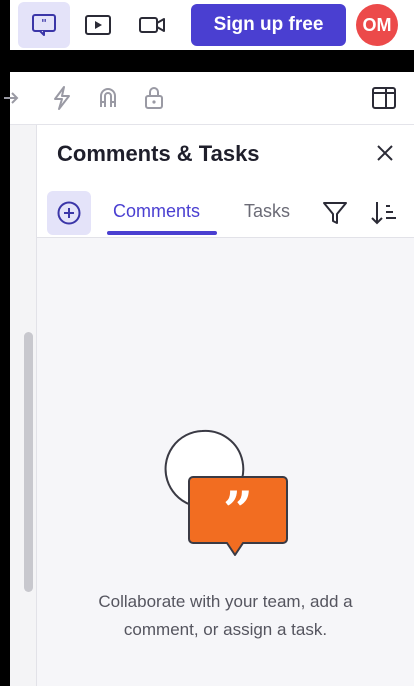 This screenshot has width=414, height=686. Describe the element at coordinates (28, 462) in the screenshot. I see `scrollbar` at that location.